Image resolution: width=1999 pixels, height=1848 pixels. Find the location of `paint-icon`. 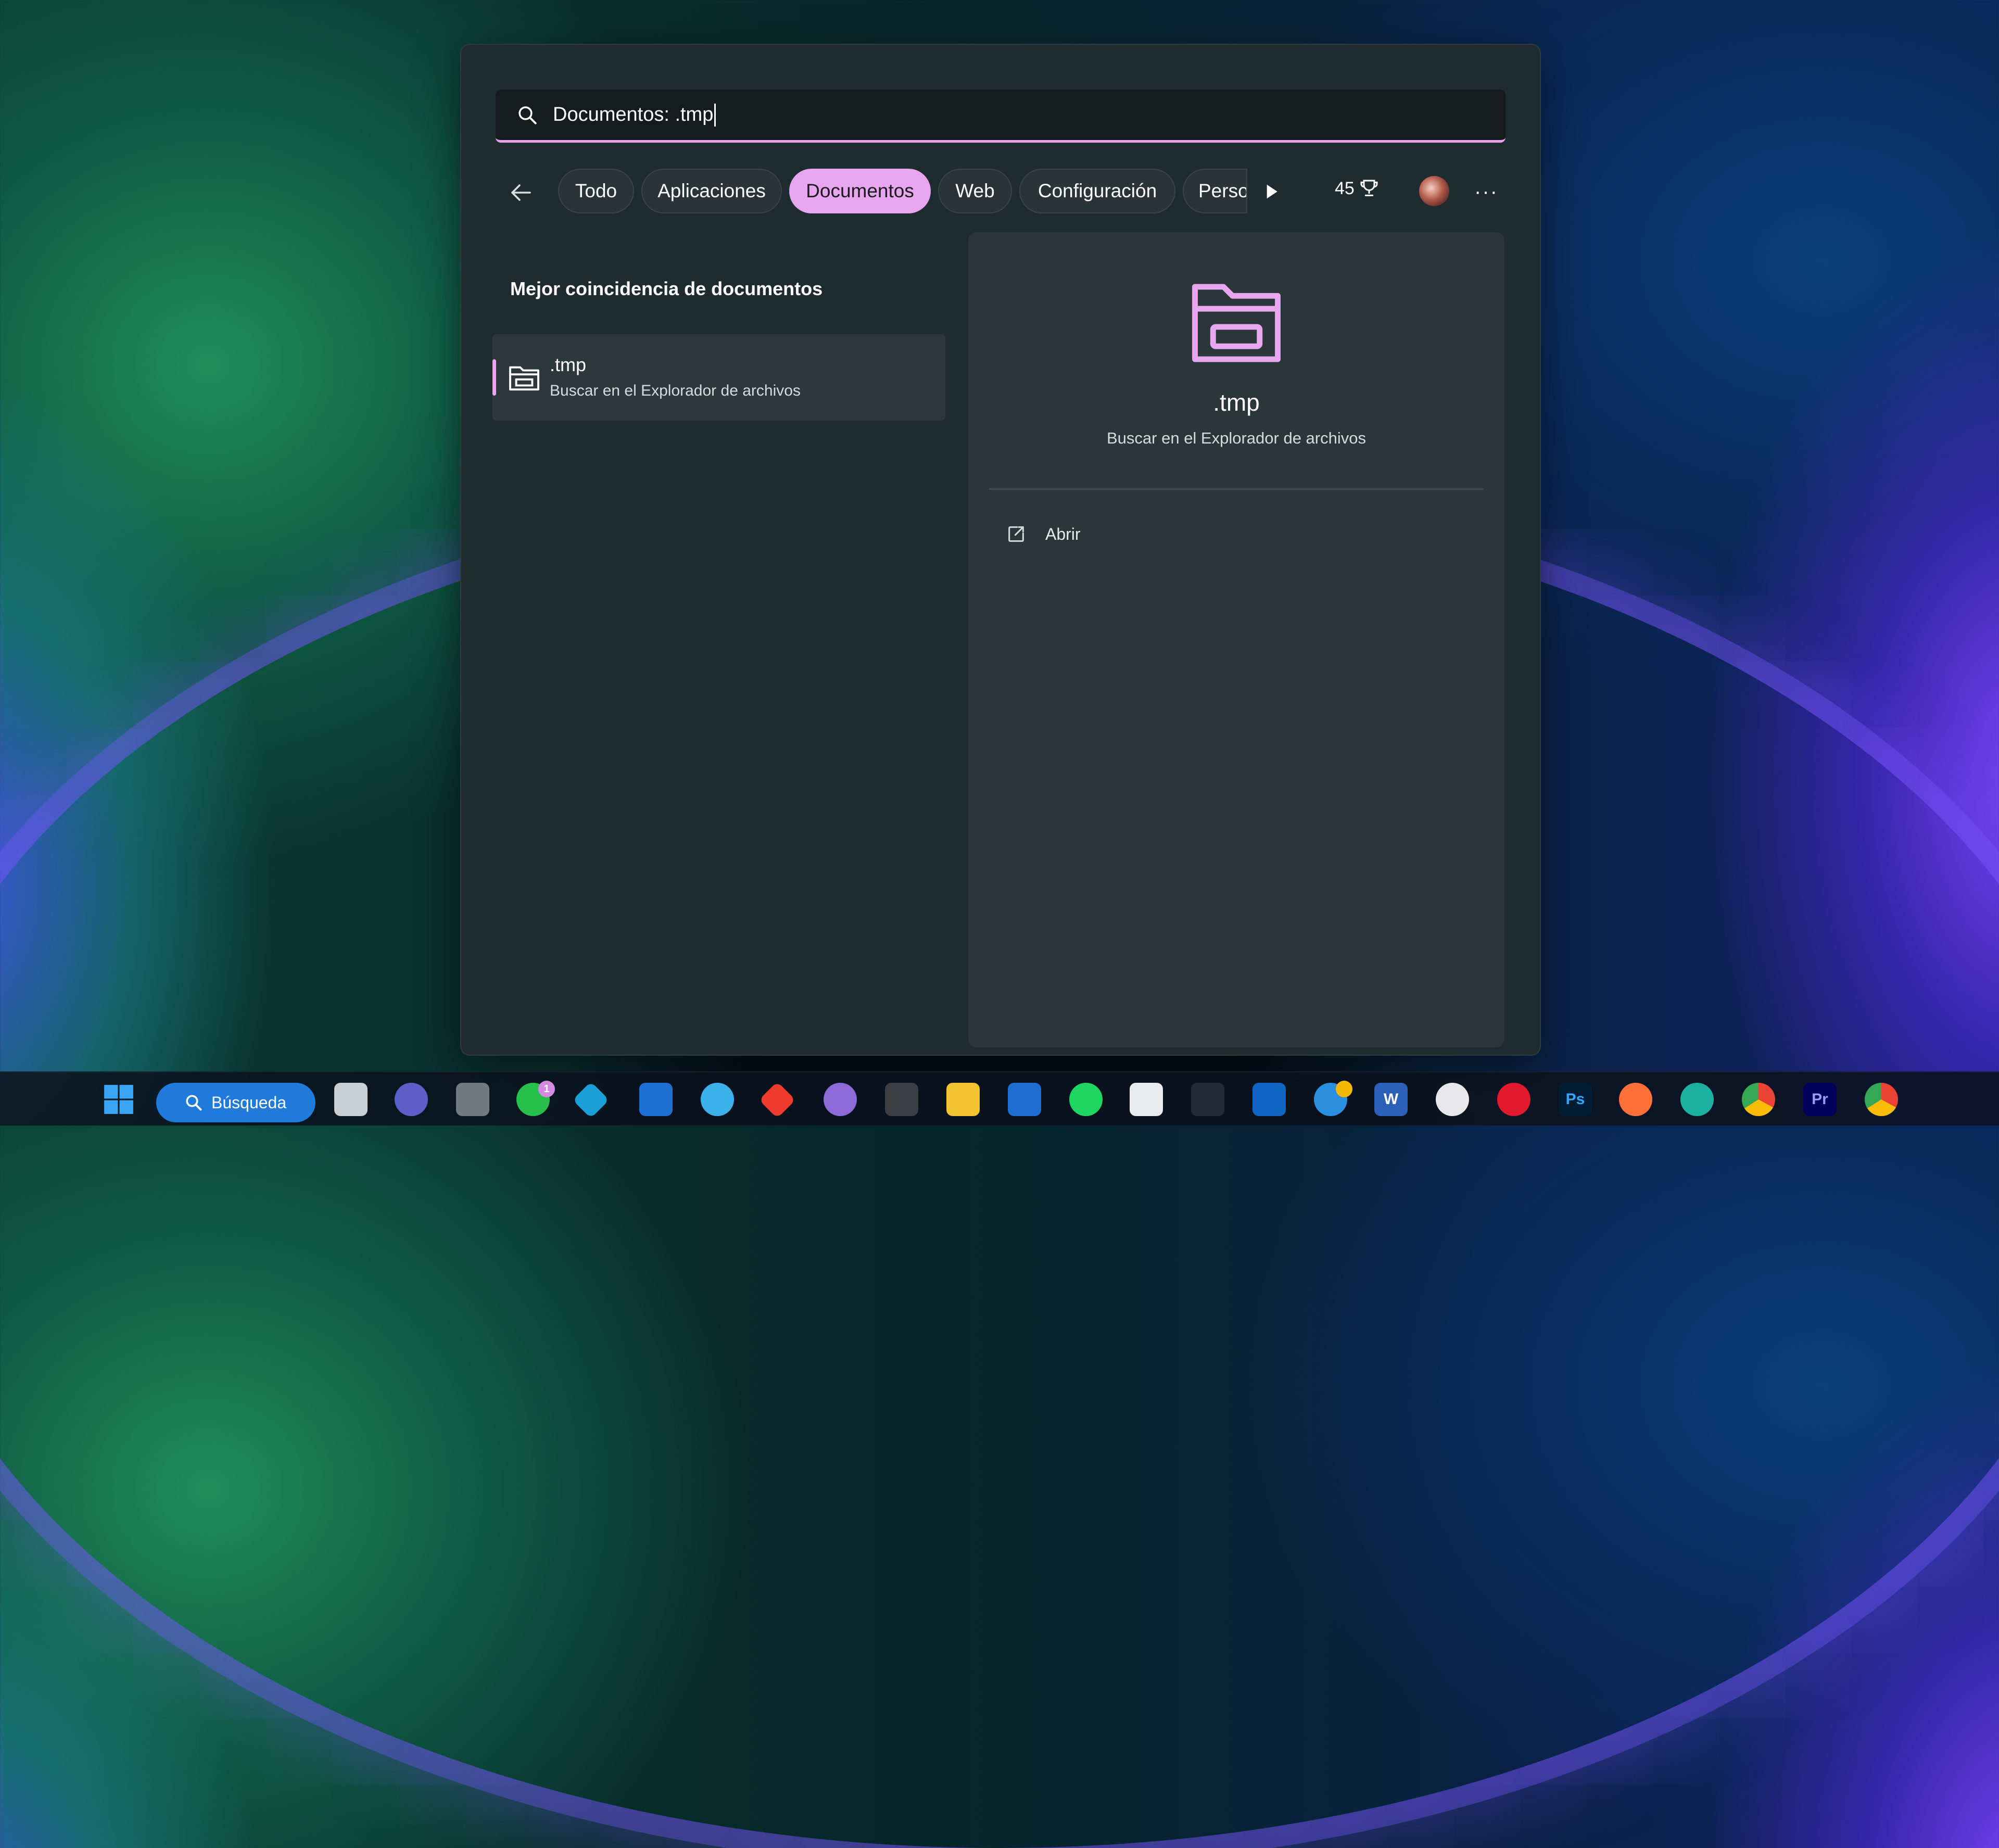

paint-icon is located at coordinates (718, 1099).